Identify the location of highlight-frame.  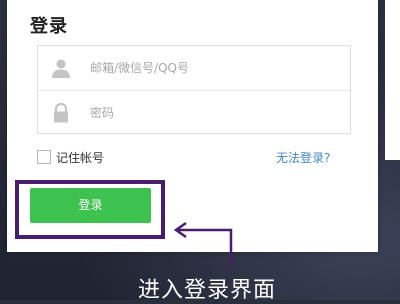
(90, 209).